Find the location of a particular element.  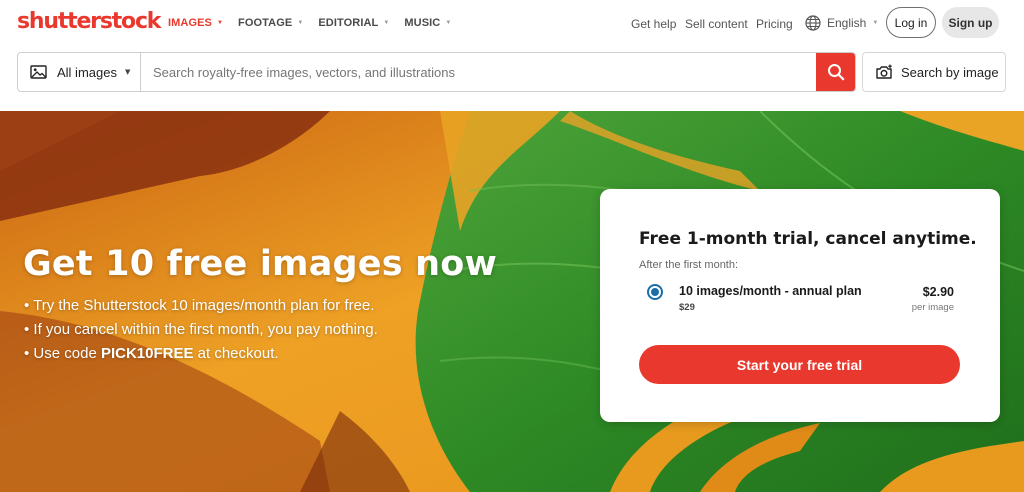

nav-editorial-label: EDITORIAL is located at coordinates (348, 23).